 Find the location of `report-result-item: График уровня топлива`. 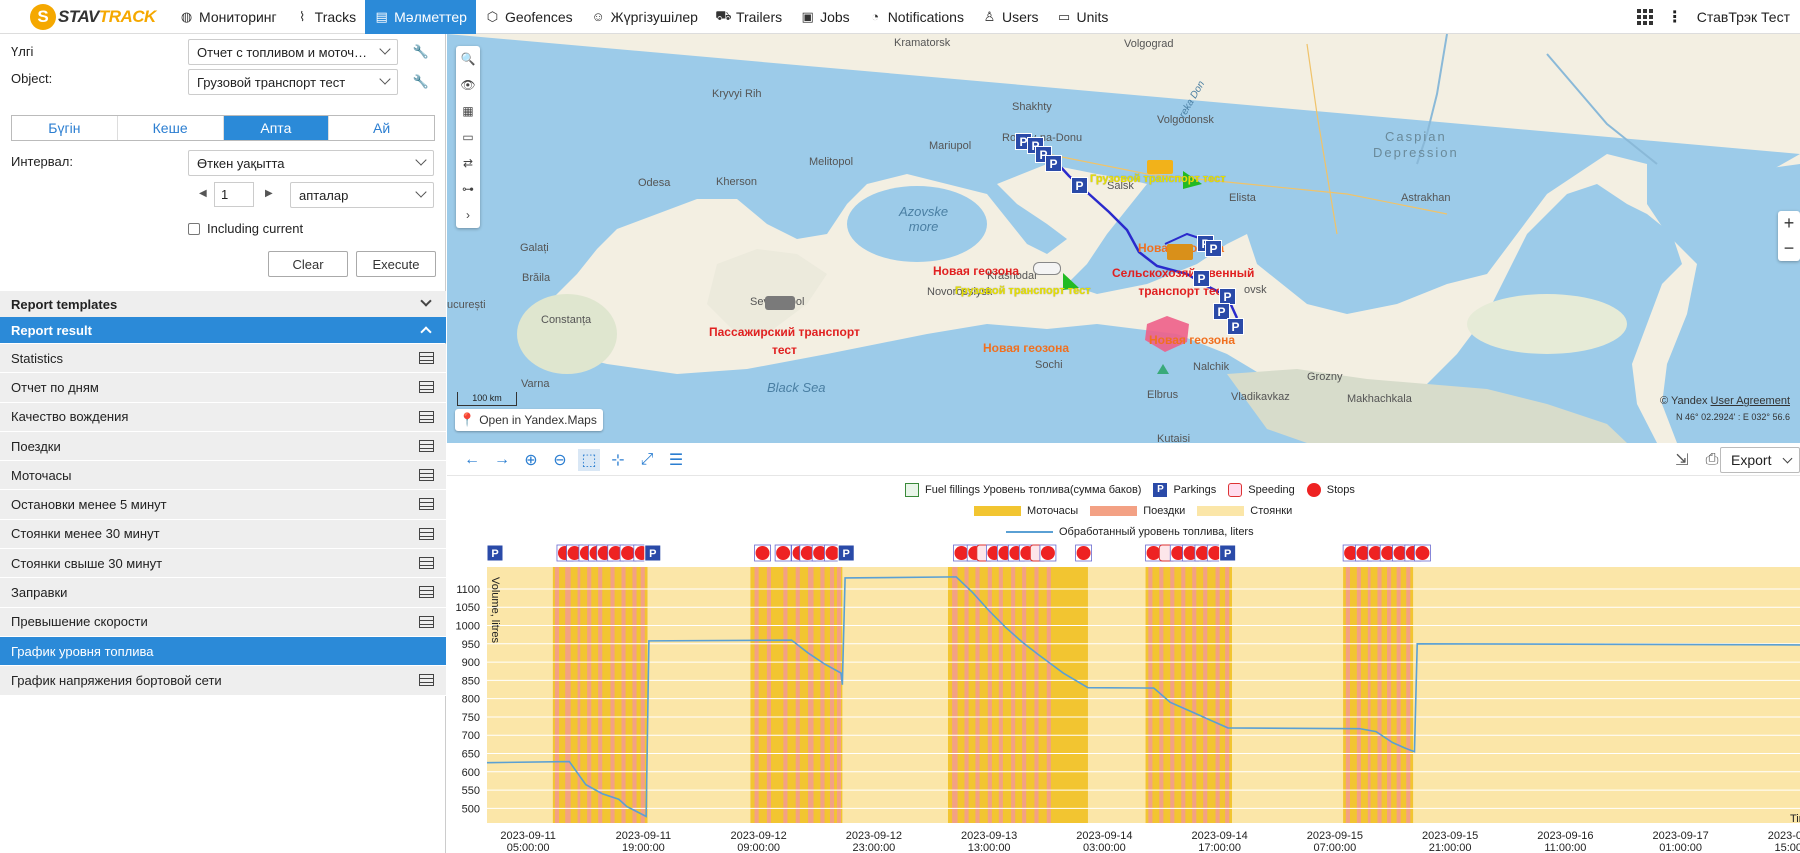

report-result-item: График уровня топлива is located at coordinates (223, 651).